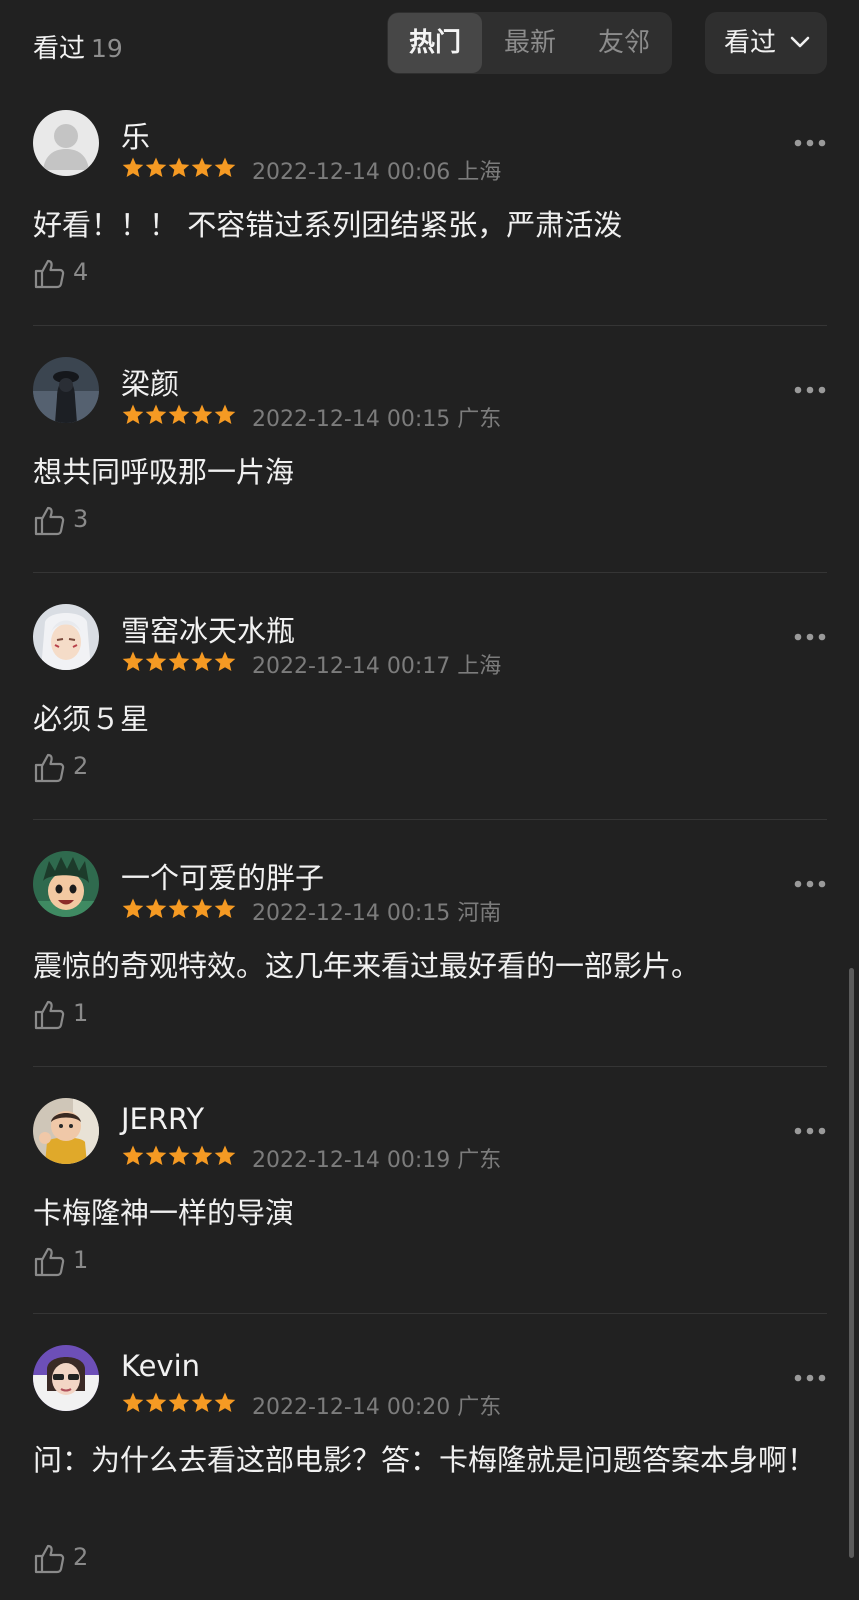 The image size is (859, 1600). Describe the element at coordinates (351, 1407) in the screenshot. I see `comment-date: 2022-12-14 00:20` at that location.